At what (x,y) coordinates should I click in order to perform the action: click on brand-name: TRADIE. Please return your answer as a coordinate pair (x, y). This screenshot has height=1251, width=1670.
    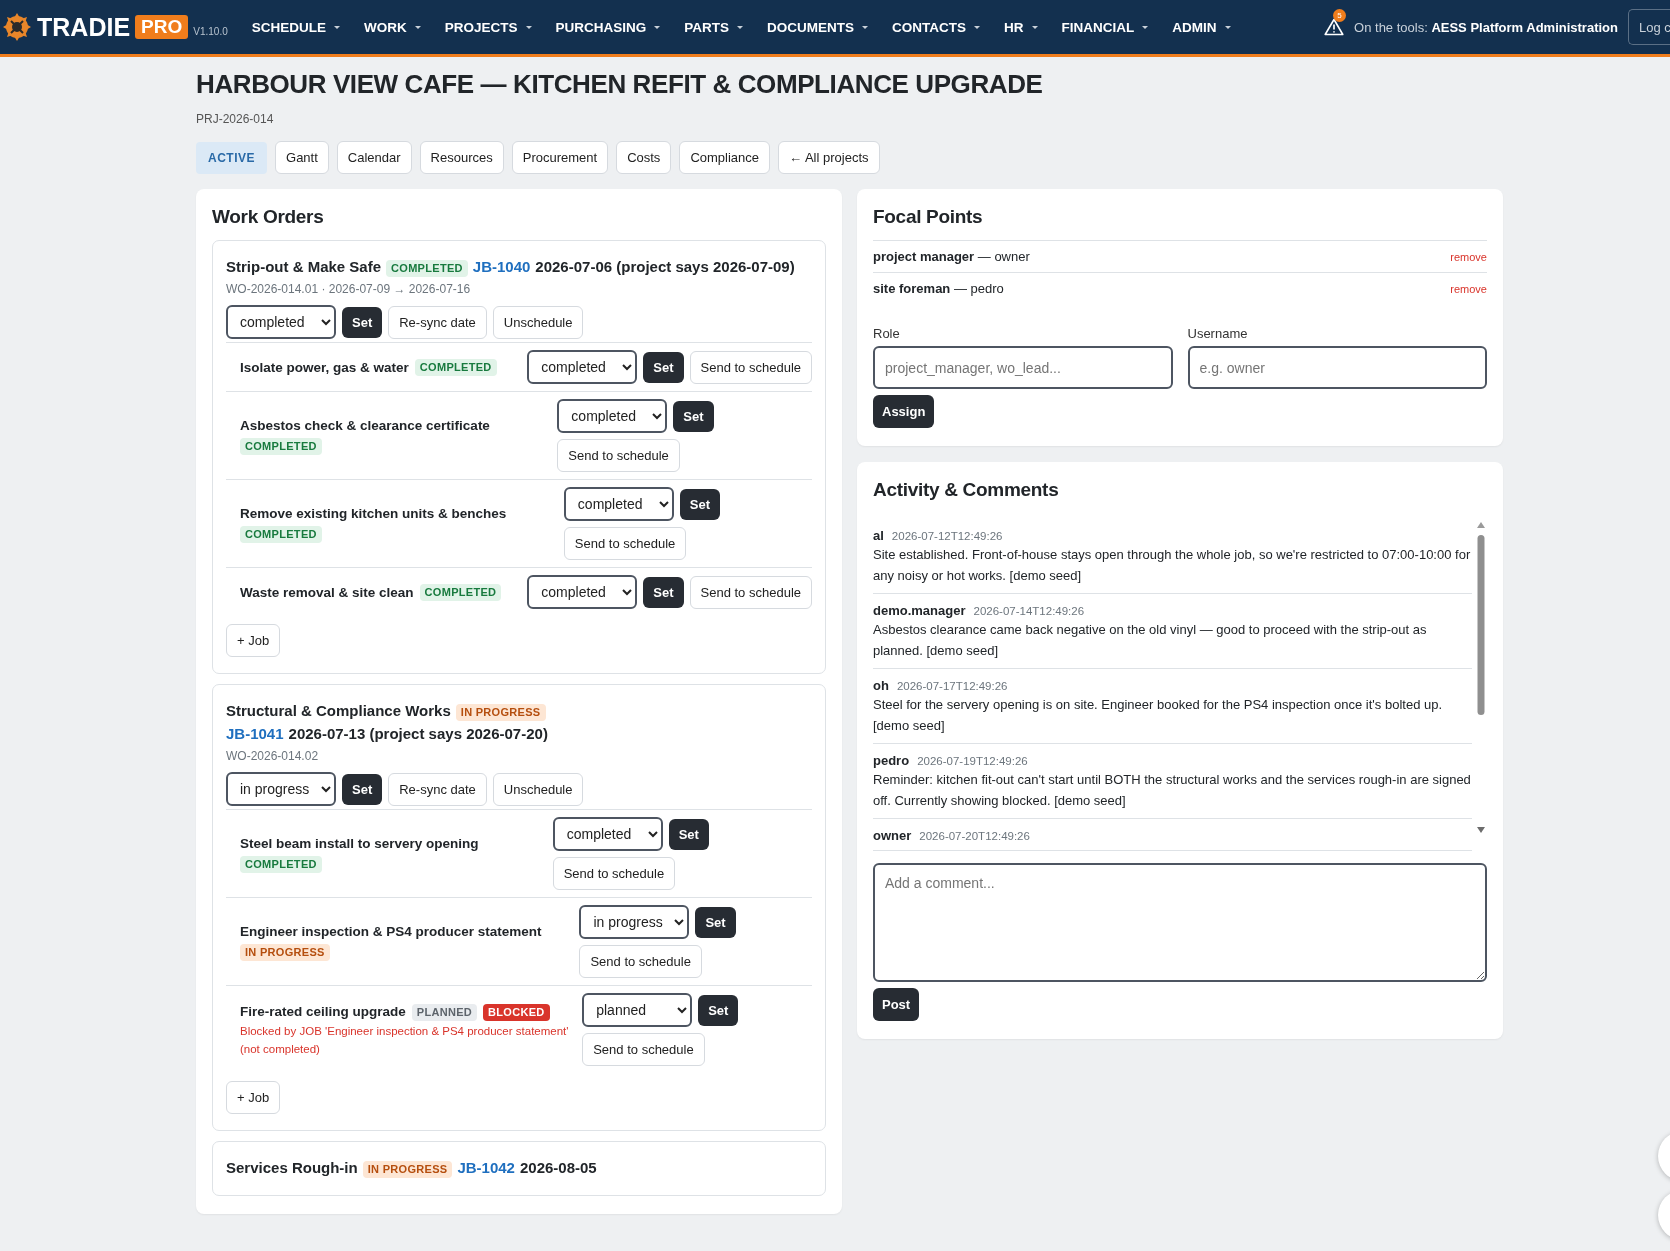
    Looking at the image, I should click on (84, 27).